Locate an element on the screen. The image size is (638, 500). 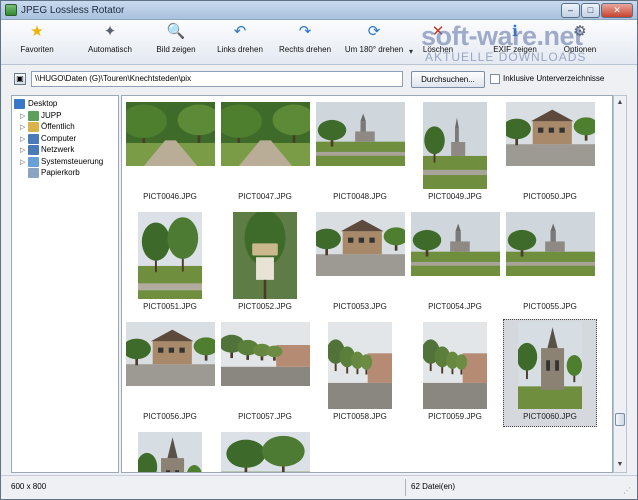
toolbar-button-8: ⚙ Optionen is located at coordinates (580, 43).